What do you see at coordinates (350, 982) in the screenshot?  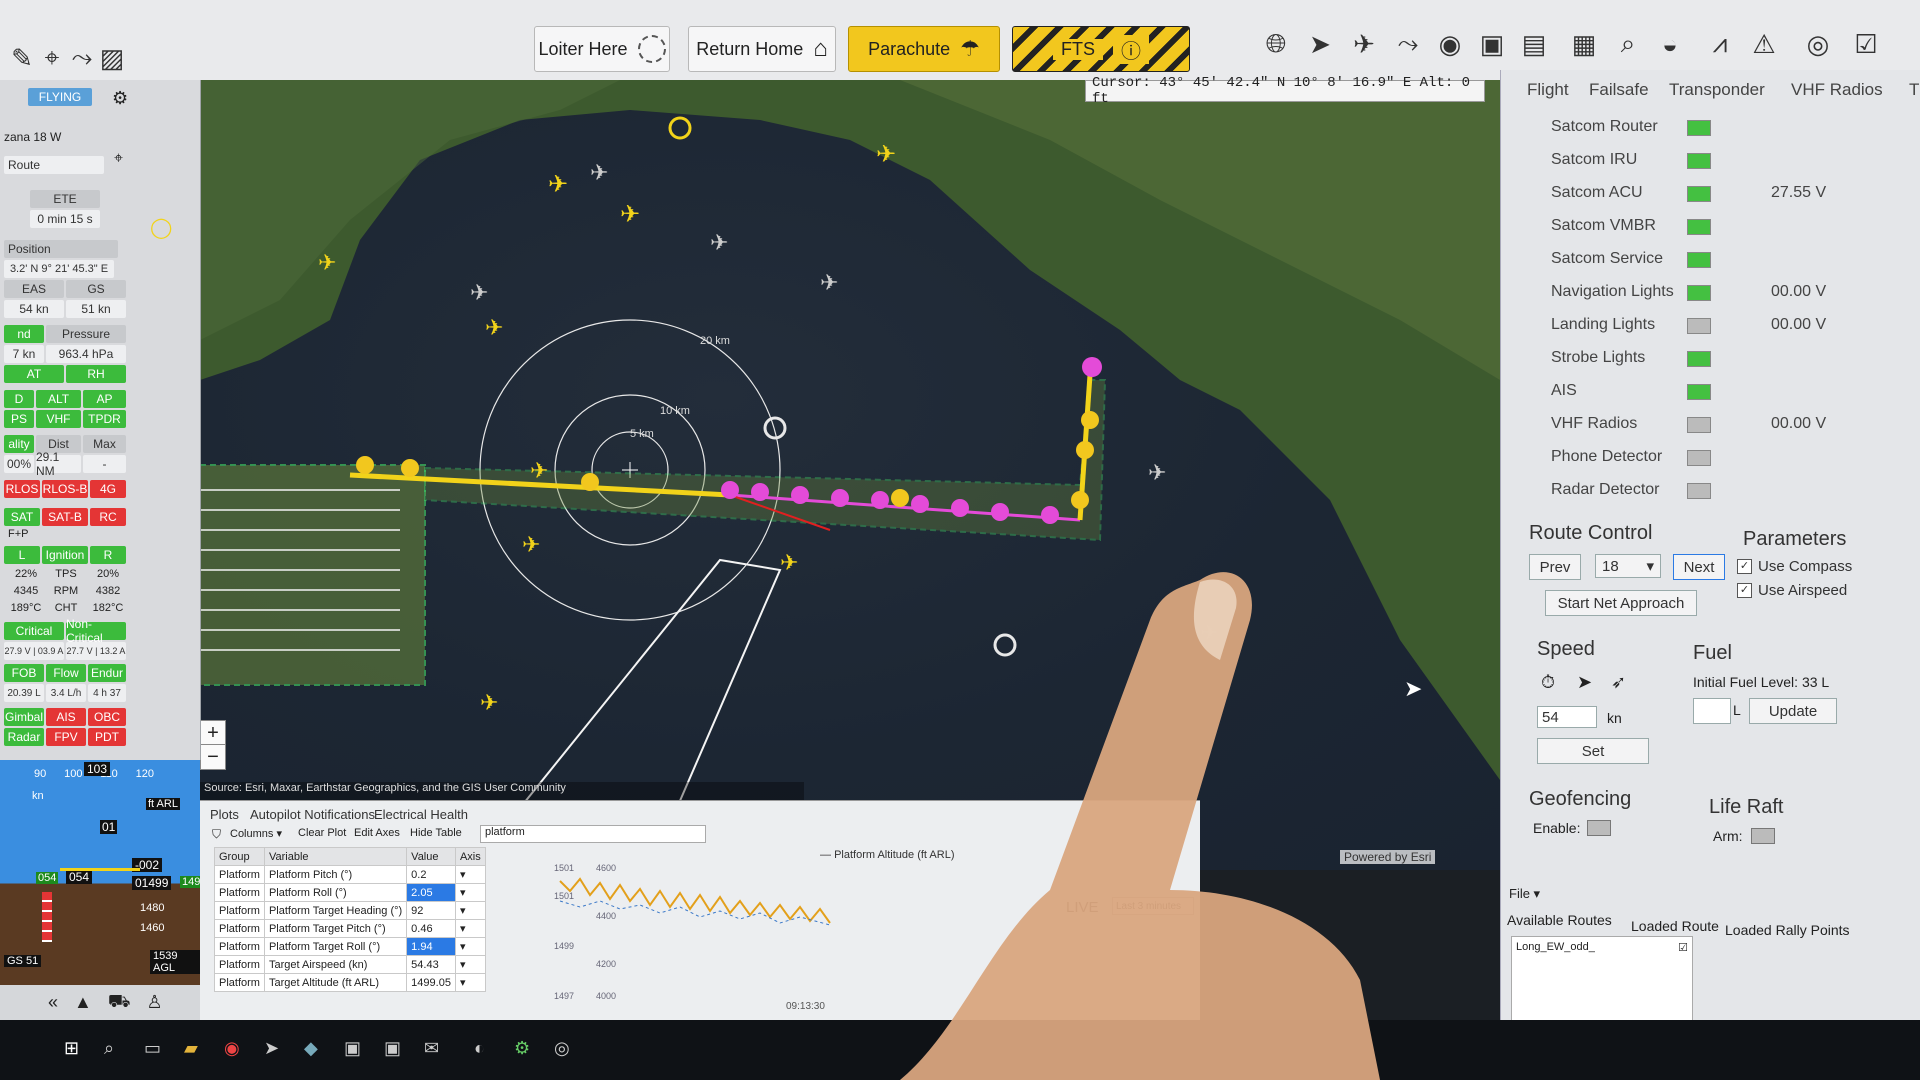 I see `table-row: Platform Target Altitude (ft ARL) 1499.05 ▾` at bounding box center [350, 982].